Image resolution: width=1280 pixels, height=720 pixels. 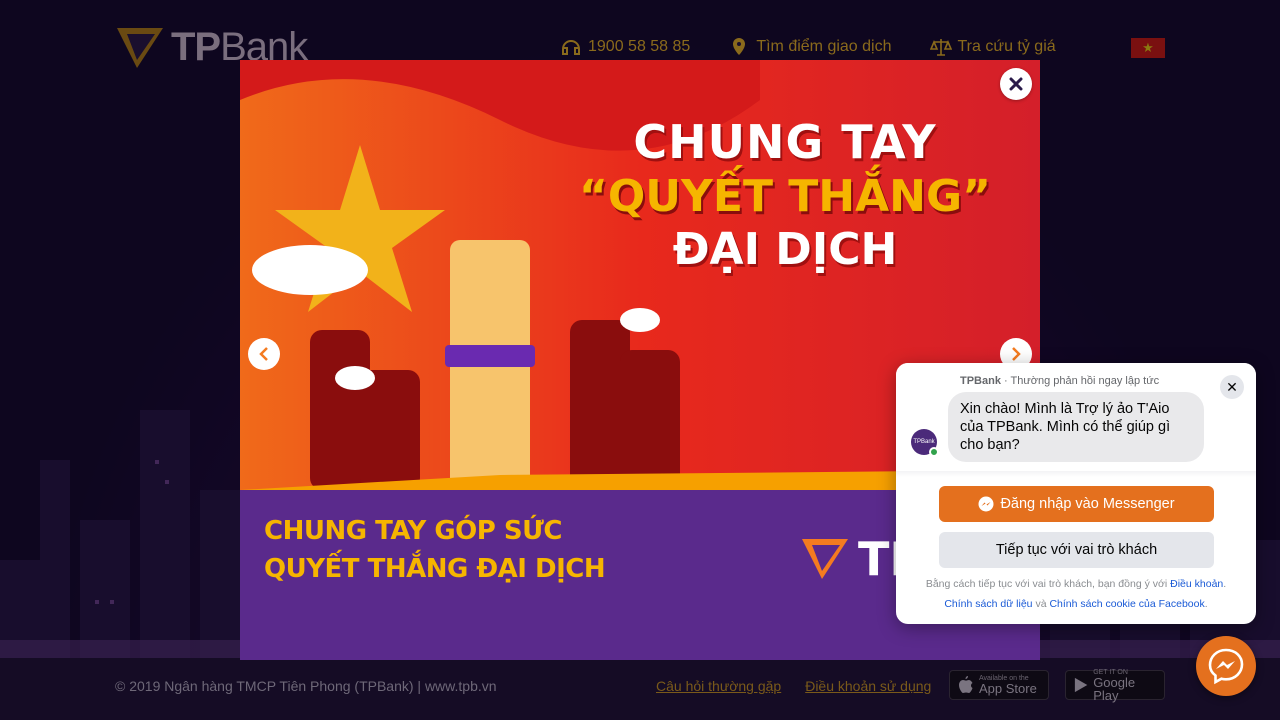 I want to click on chat-page-name: TPBank, so click(x=980, y=381).